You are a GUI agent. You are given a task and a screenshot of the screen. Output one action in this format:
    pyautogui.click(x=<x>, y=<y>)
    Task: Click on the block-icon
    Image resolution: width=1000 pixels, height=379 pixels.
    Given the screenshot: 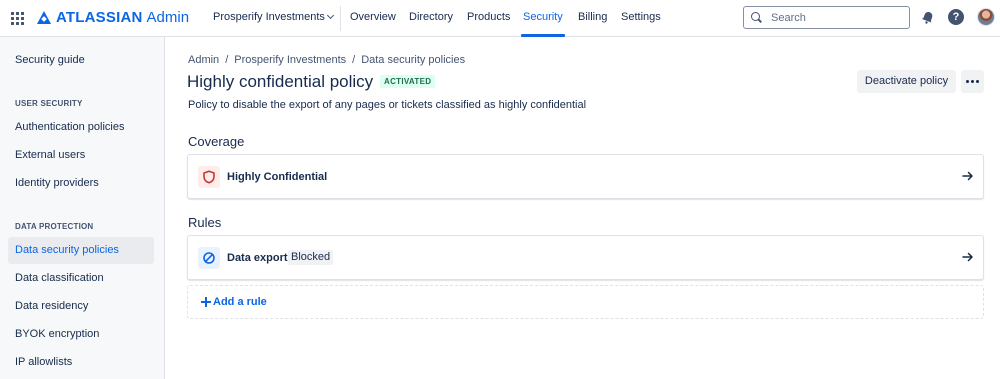 What is the action you would take?
    pyautogui.click(x=209, y=258)
    